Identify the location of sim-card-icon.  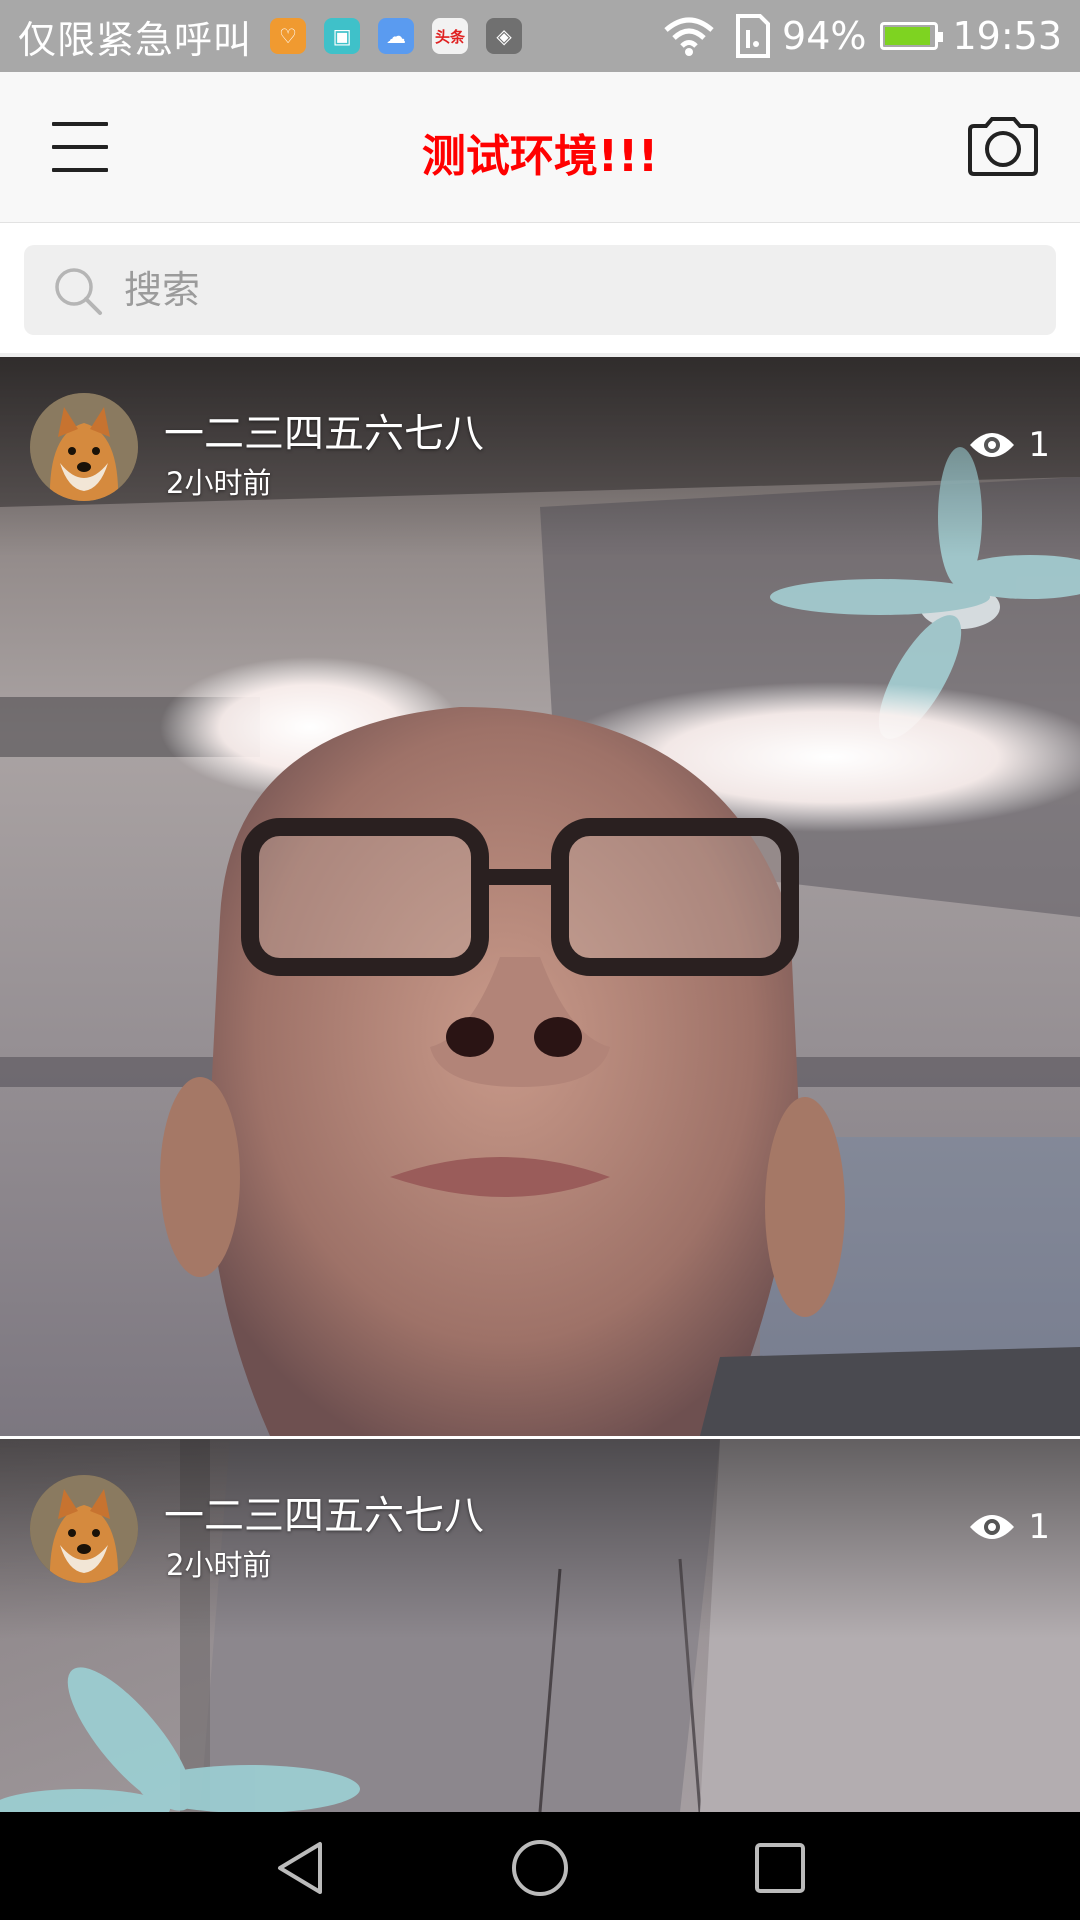
(753, 36).